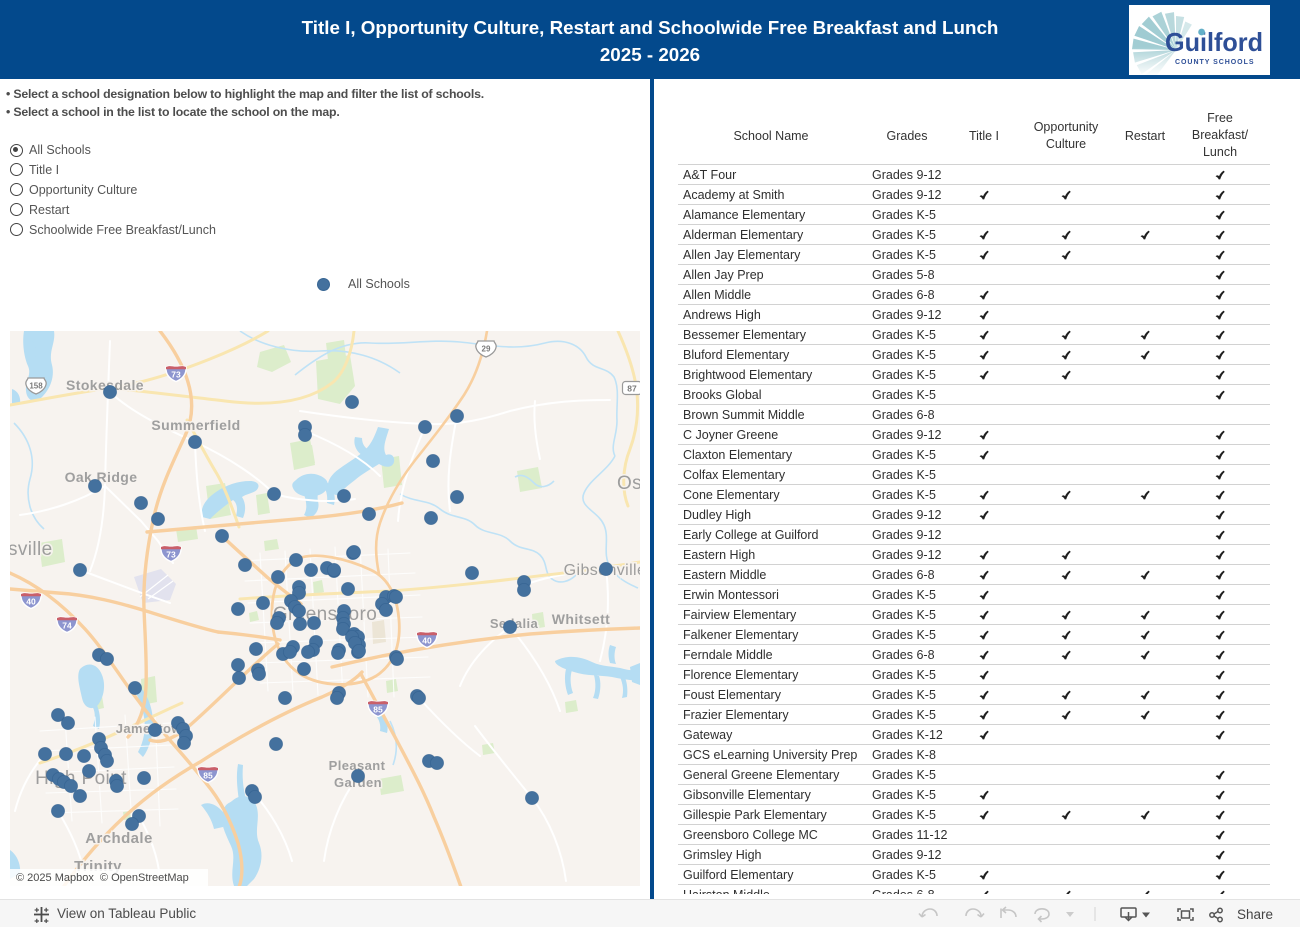 This screenshot has width=1300, height=927. Describe the element at coordinates (1255, 914) in the screenshot. I see `svg-text: Share` at that location.